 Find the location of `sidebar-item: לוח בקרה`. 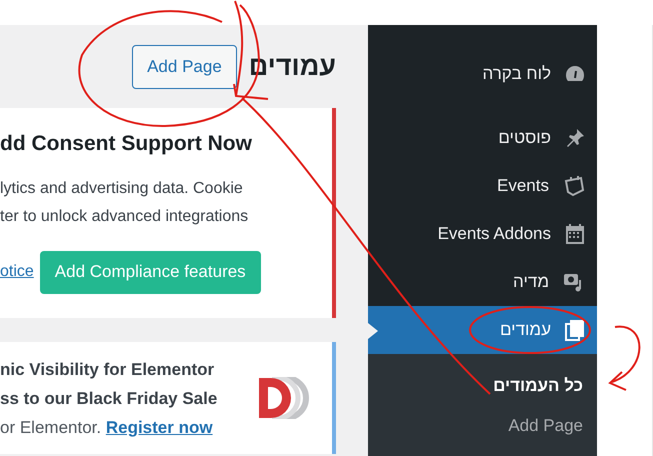

sidebar-item: לוח בקרה is located at coordinates (482, 74).